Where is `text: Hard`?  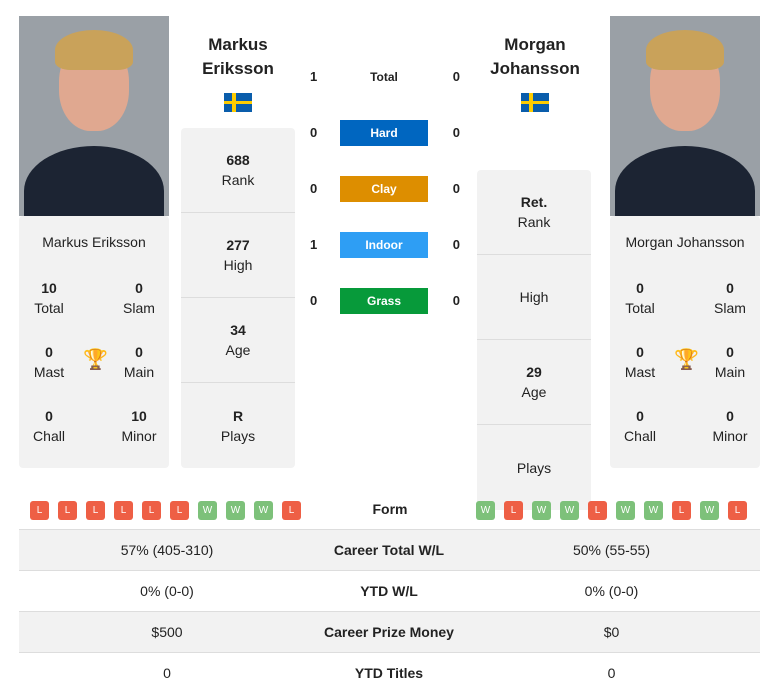
text: Hard is located at coordinates (384, 133).